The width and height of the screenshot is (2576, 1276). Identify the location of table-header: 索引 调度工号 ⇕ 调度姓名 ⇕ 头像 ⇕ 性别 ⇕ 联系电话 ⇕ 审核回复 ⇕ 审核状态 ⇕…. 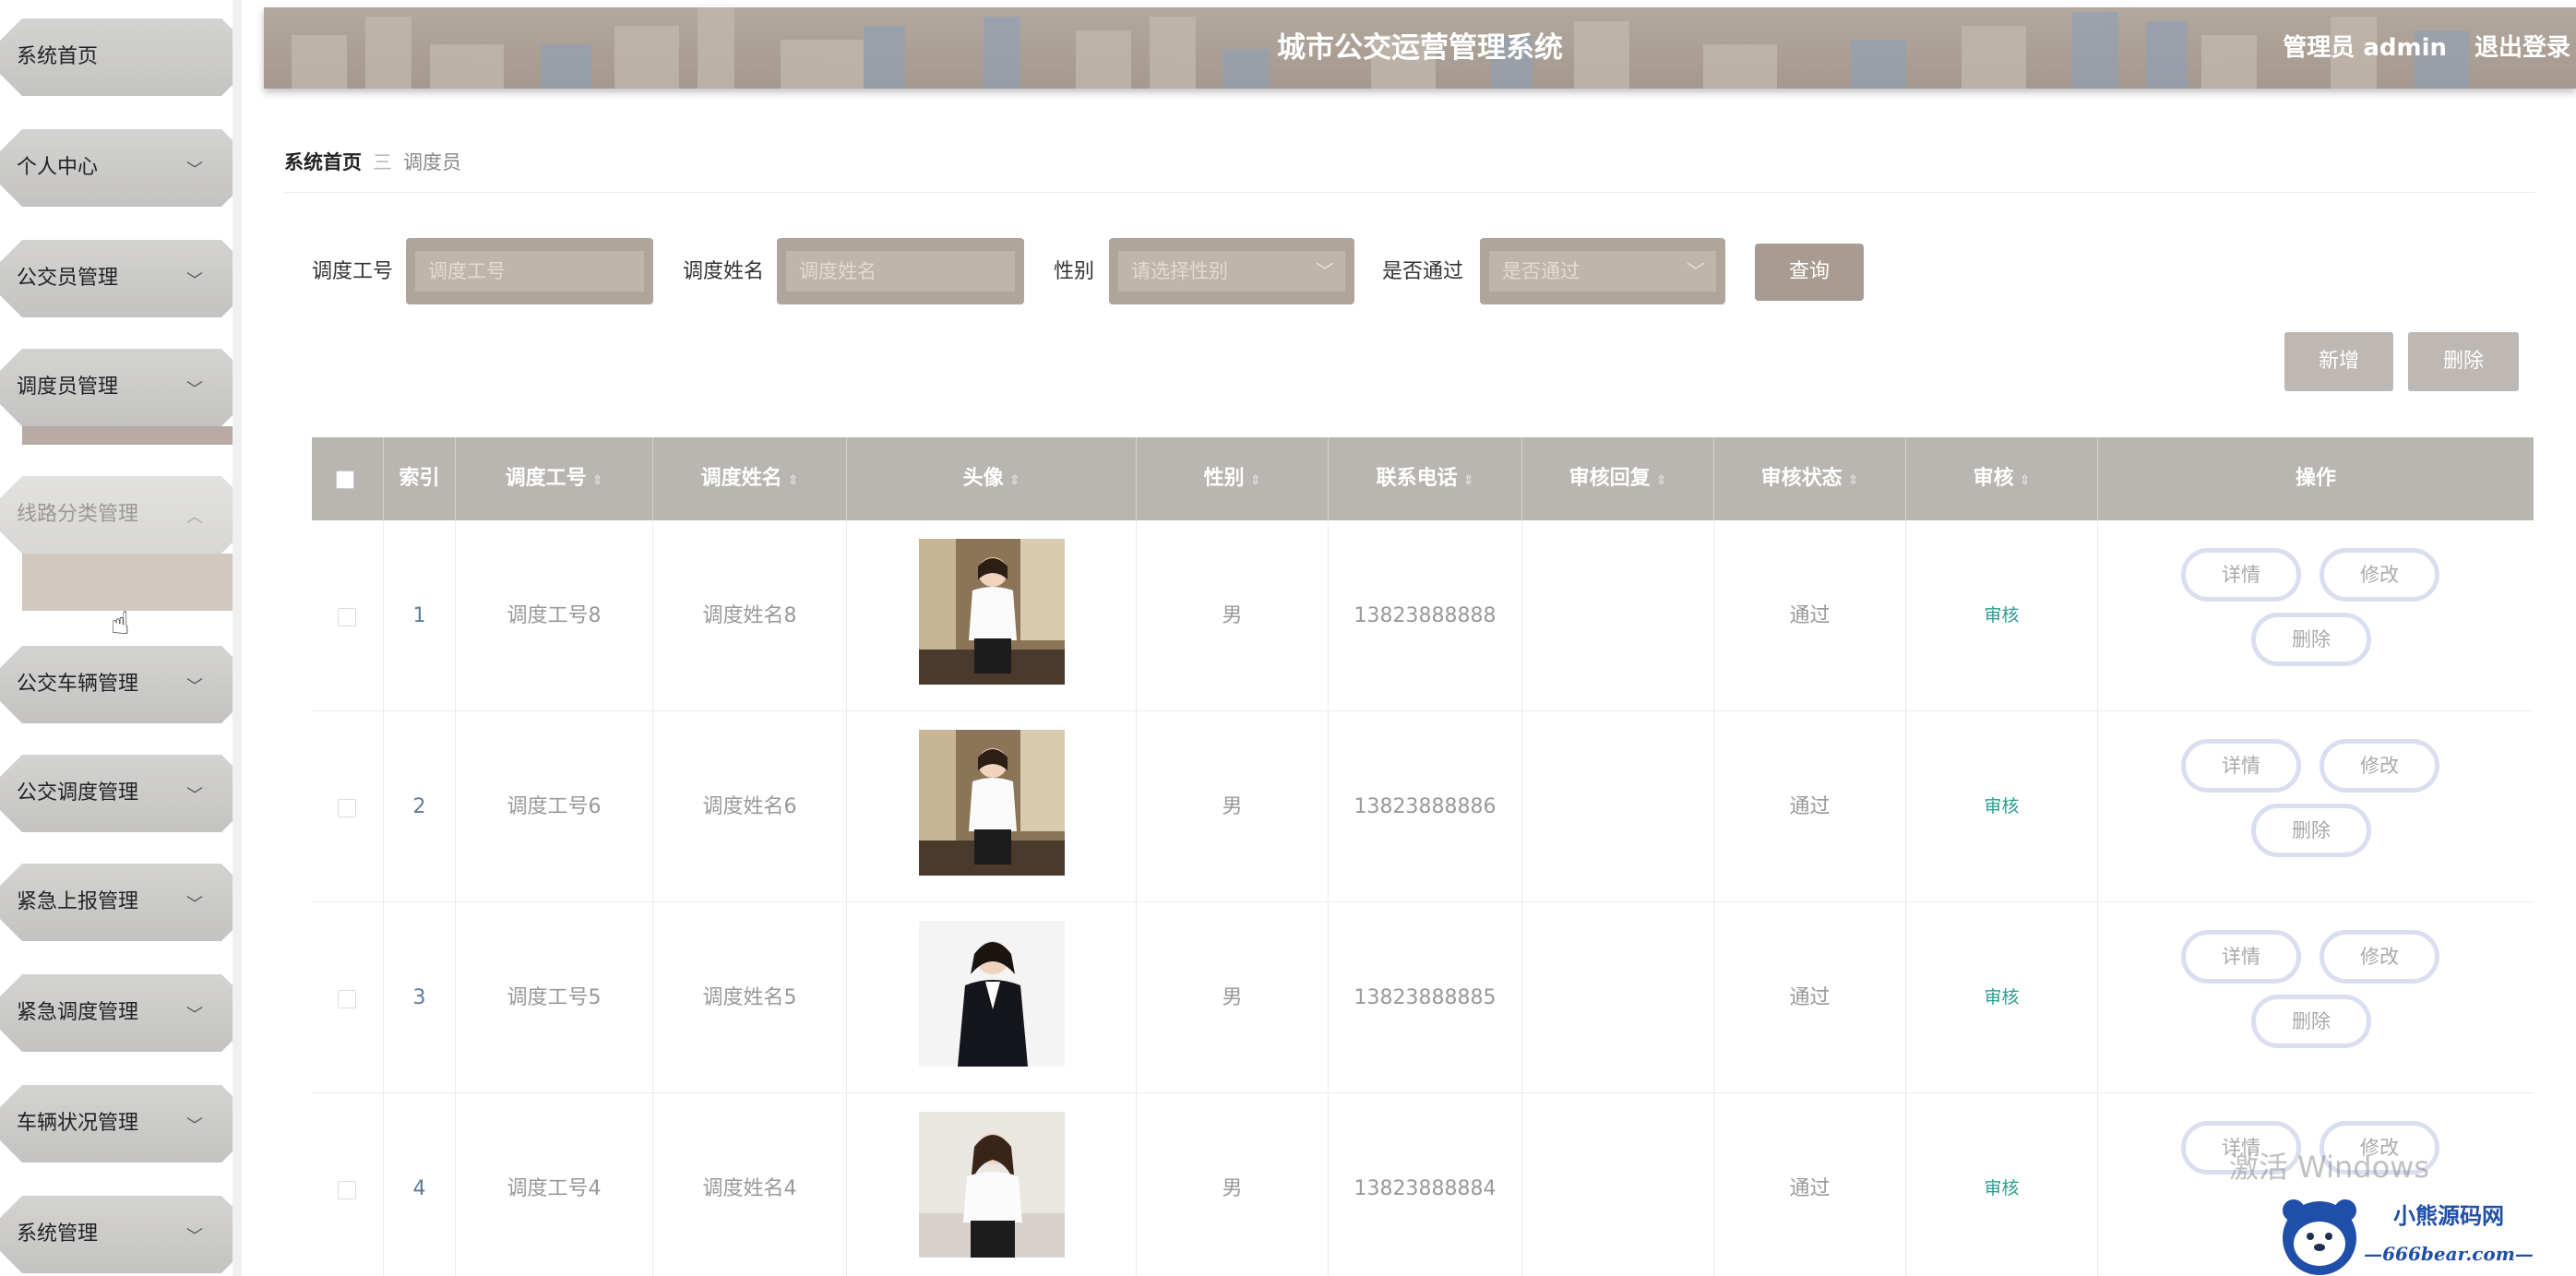
(1423, 478).